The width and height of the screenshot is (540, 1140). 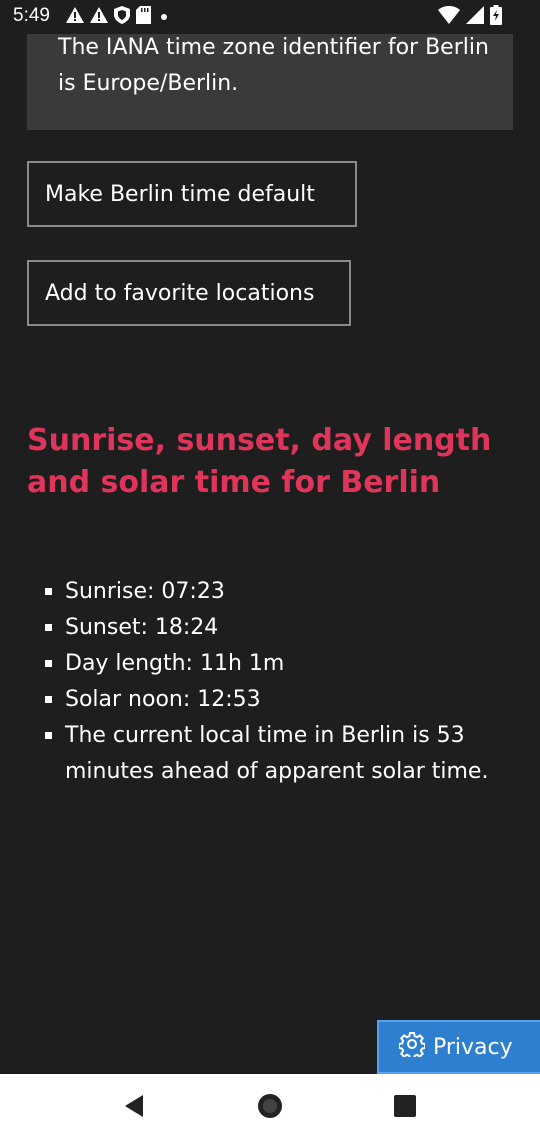 What do you see at coordinates (143, 17) in the screenshot?
I see `sd-card-icon` at bounding box center [143, 17].